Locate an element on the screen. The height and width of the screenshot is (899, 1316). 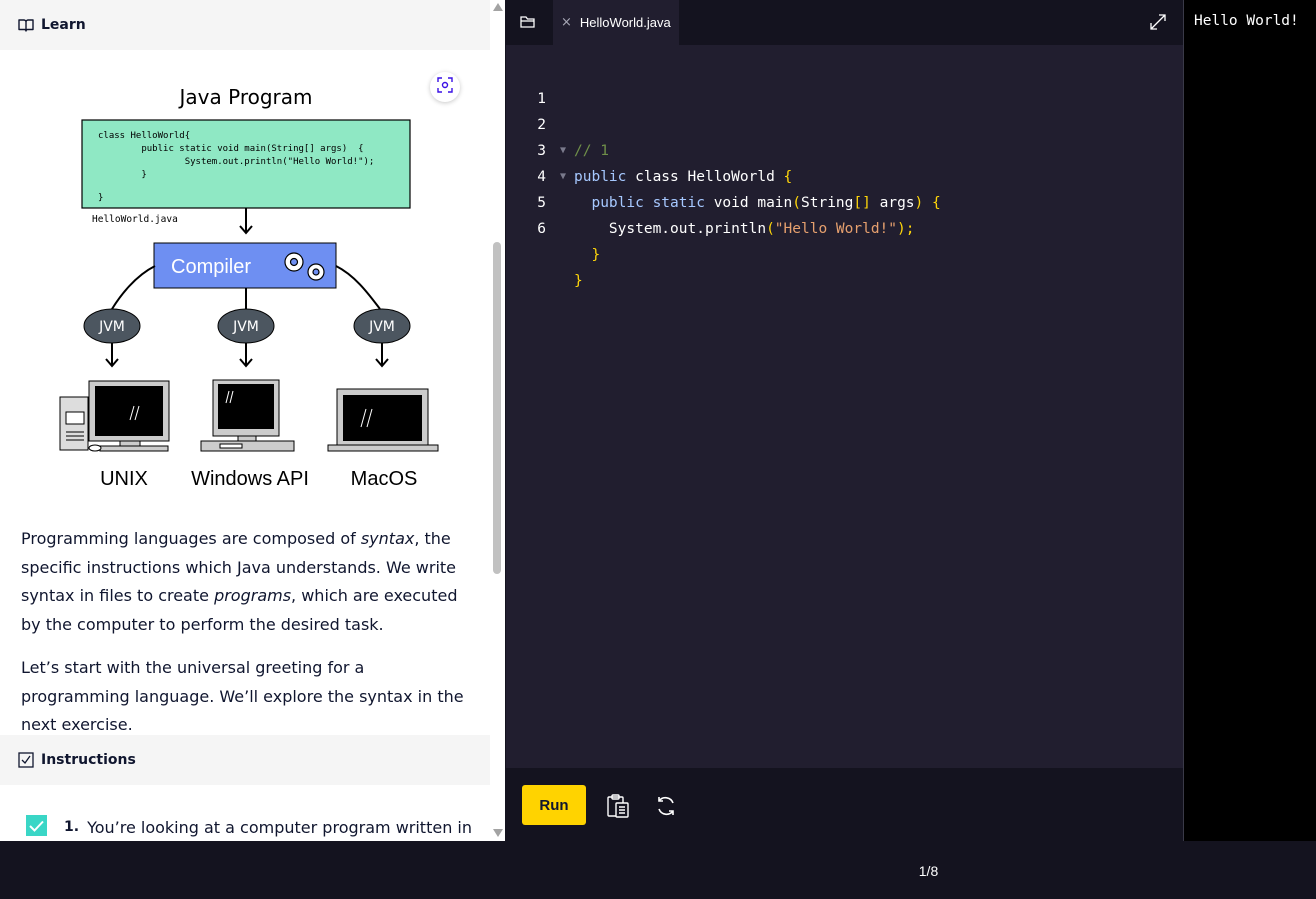
lesson-progress: 1/8 is located at coordinates (658, 871).